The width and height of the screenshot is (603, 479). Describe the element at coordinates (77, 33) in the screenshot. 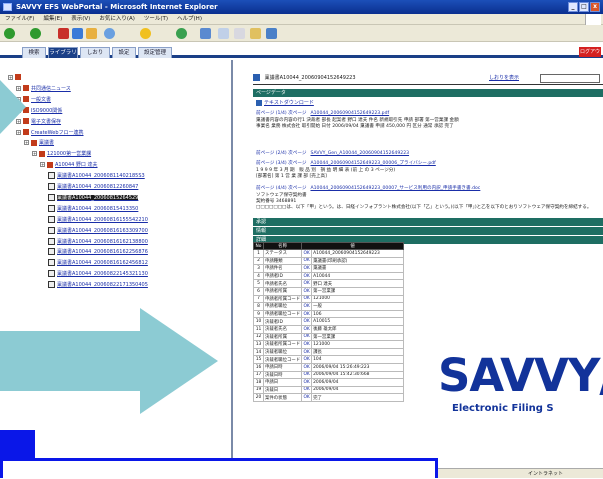

I see `refresh-icon` at that location.